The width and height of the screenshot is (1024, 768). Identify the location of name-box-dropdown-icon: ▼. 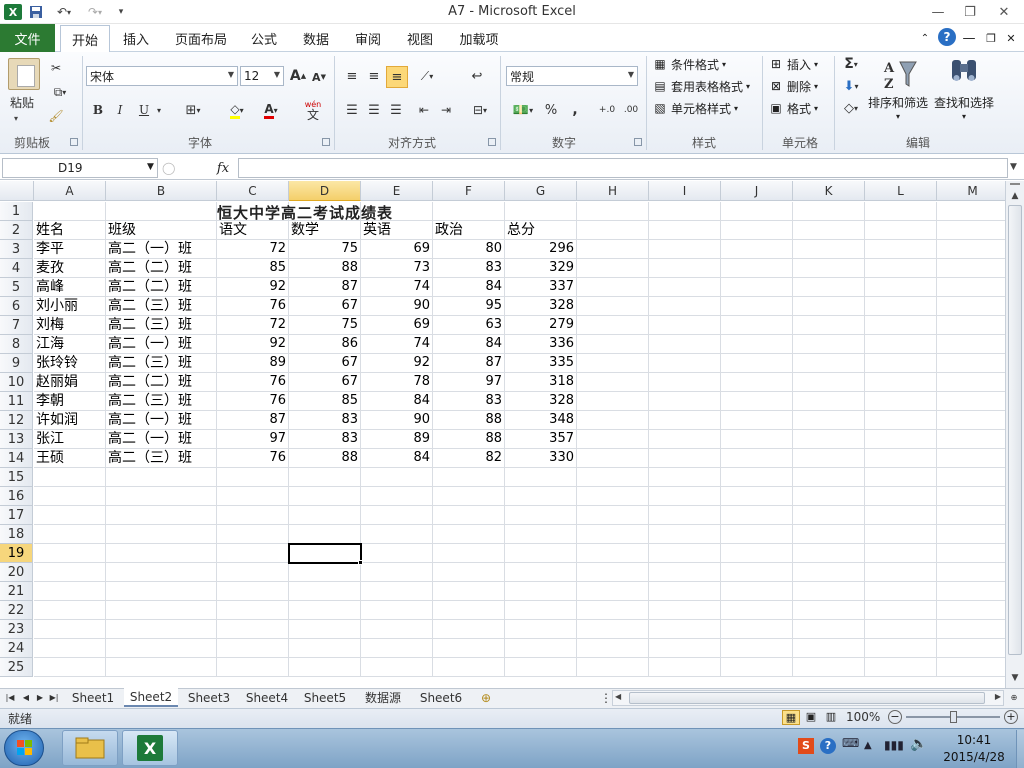
(150, 167).